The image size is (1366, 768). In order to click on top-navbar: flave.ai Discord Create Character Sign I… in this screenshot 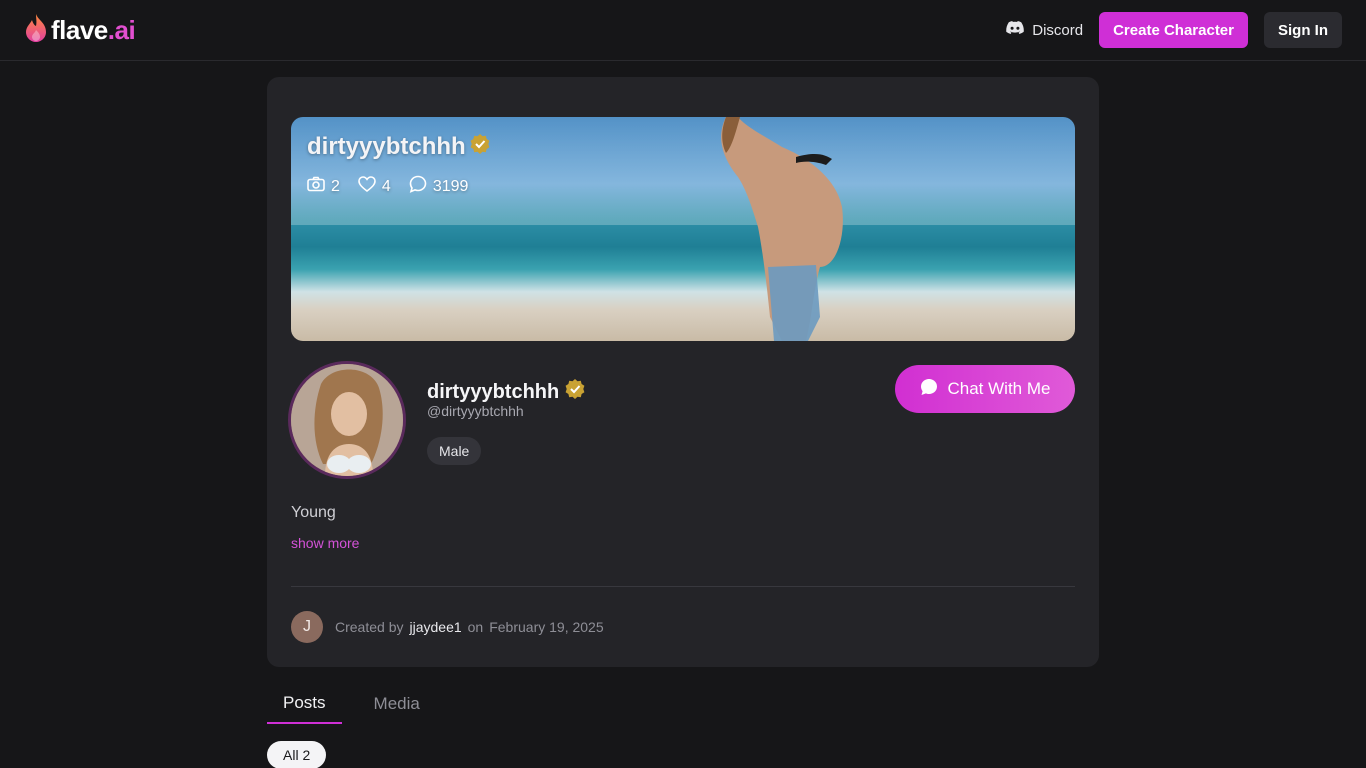, I will do `click(683, 30)`.